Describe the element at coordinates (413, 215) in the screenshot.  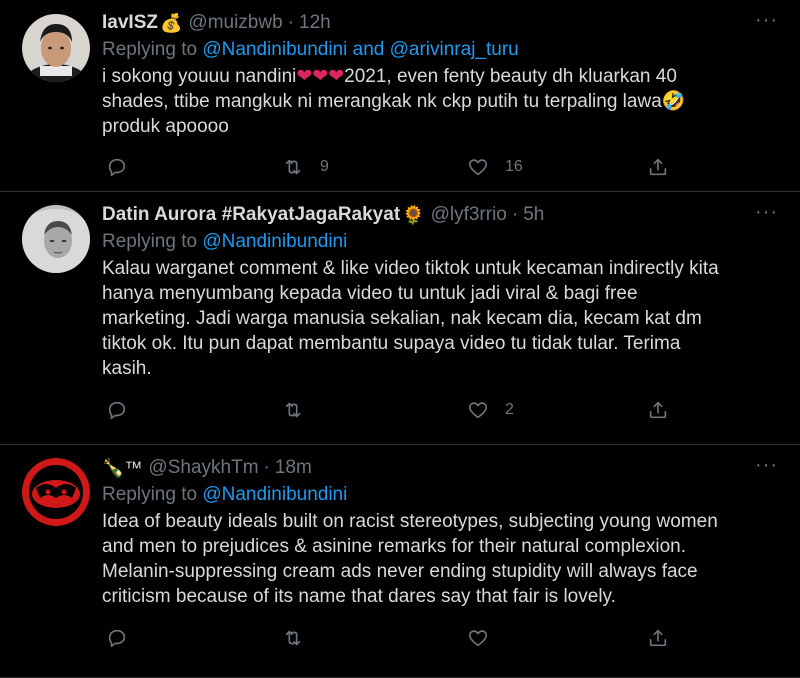
I see `sunflower-emoji: 🌻` at that location.